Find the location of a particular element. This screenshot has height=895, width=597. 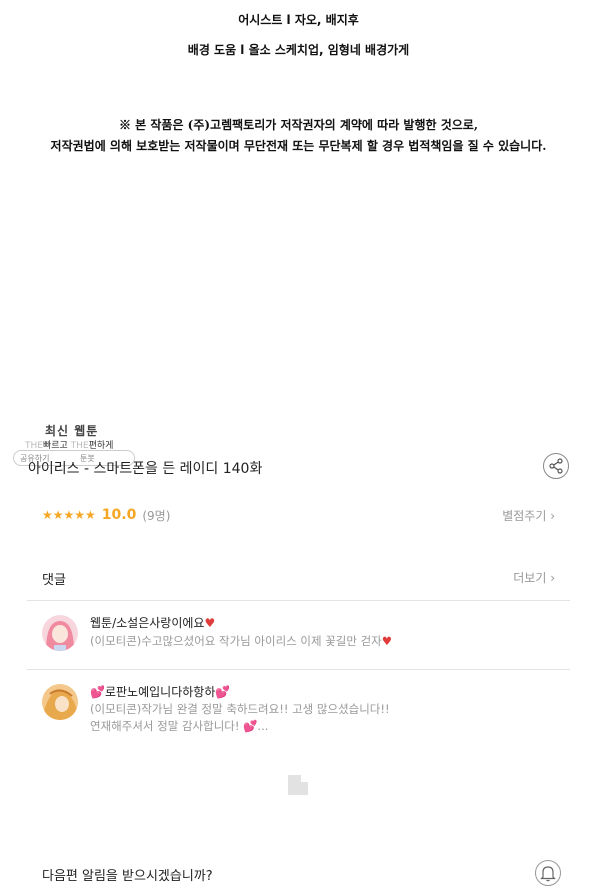

next-episode-alert-question: 다음편 알림을 받으시겠습니까? is located at coordinates (127, 876).